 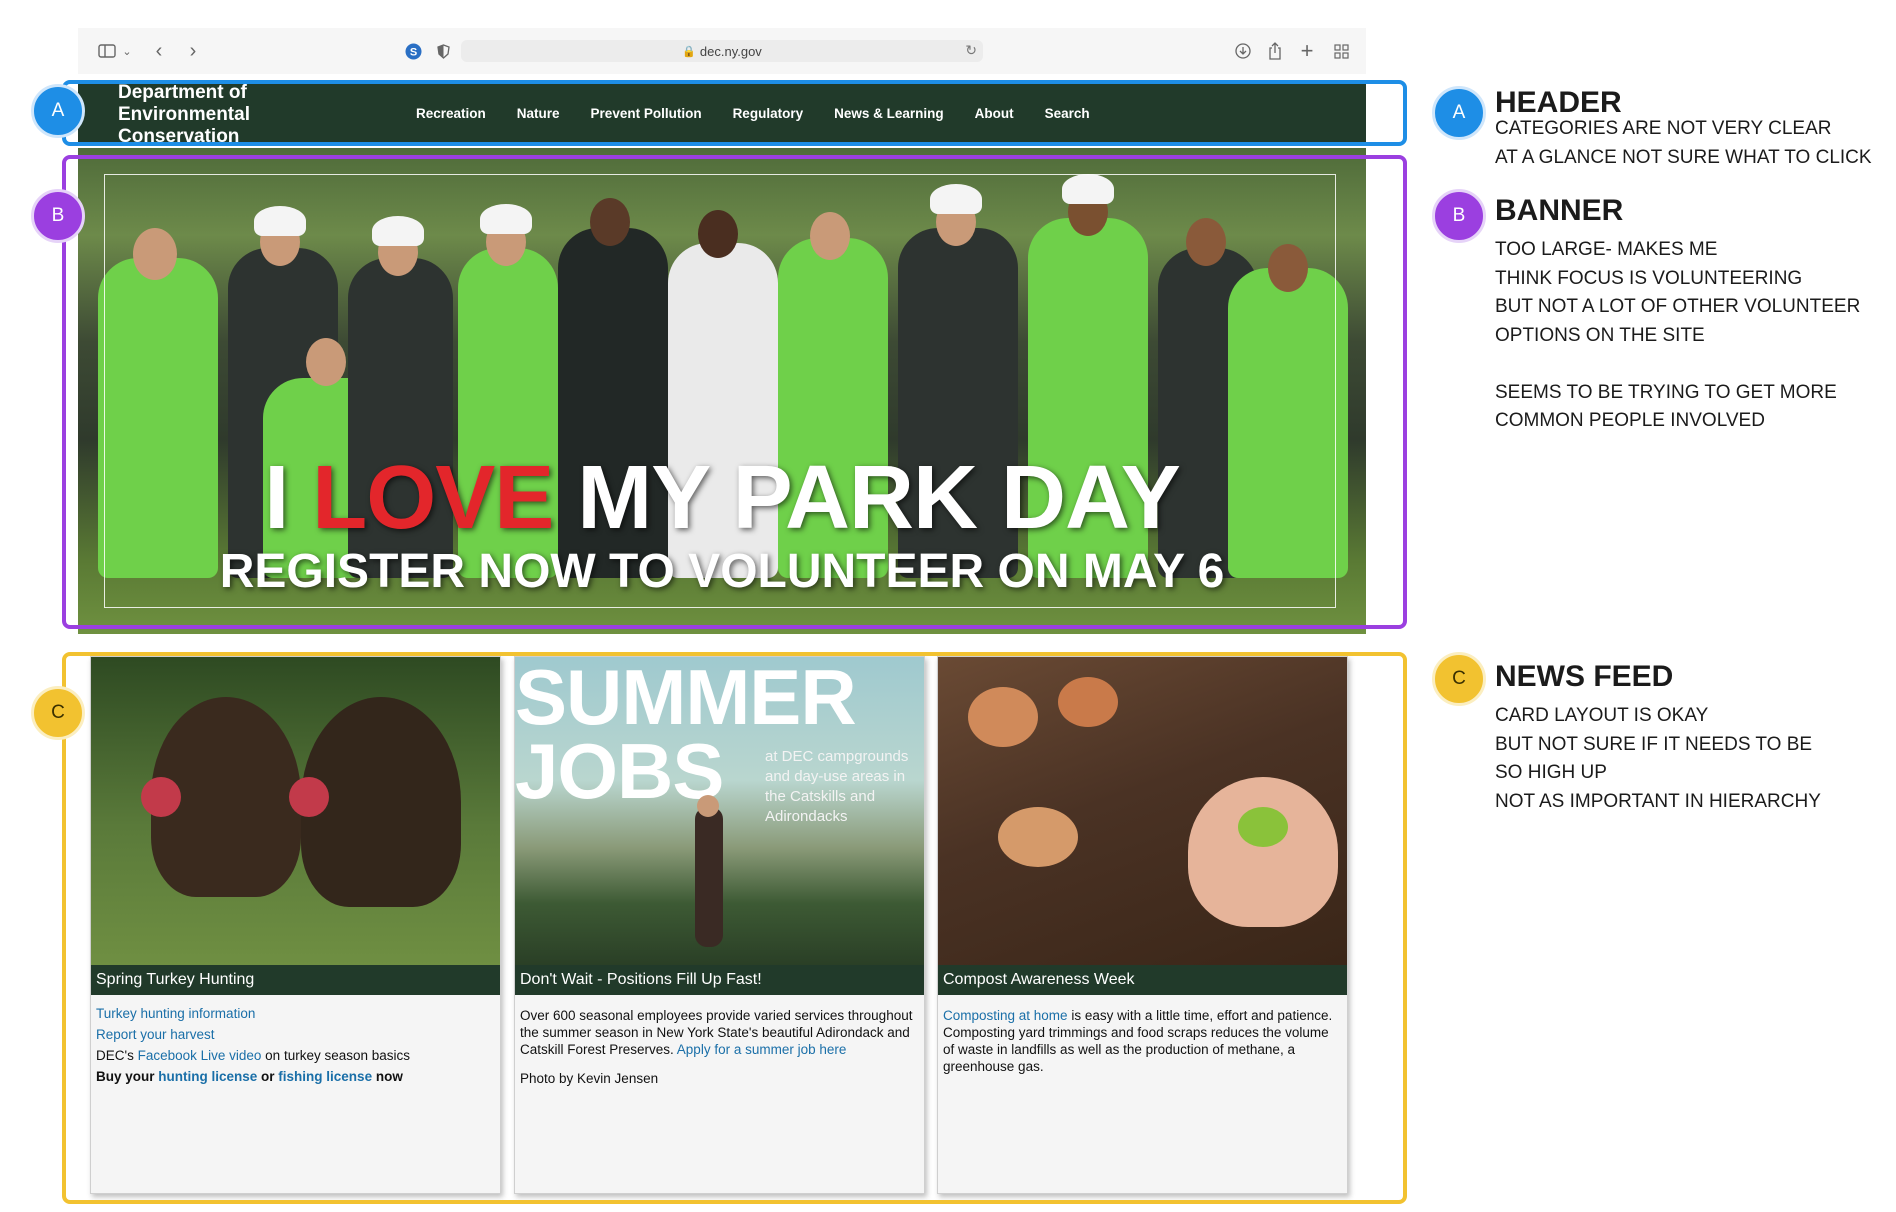 I want to click on badge-b-right: B, so click(x=1459, y=216).